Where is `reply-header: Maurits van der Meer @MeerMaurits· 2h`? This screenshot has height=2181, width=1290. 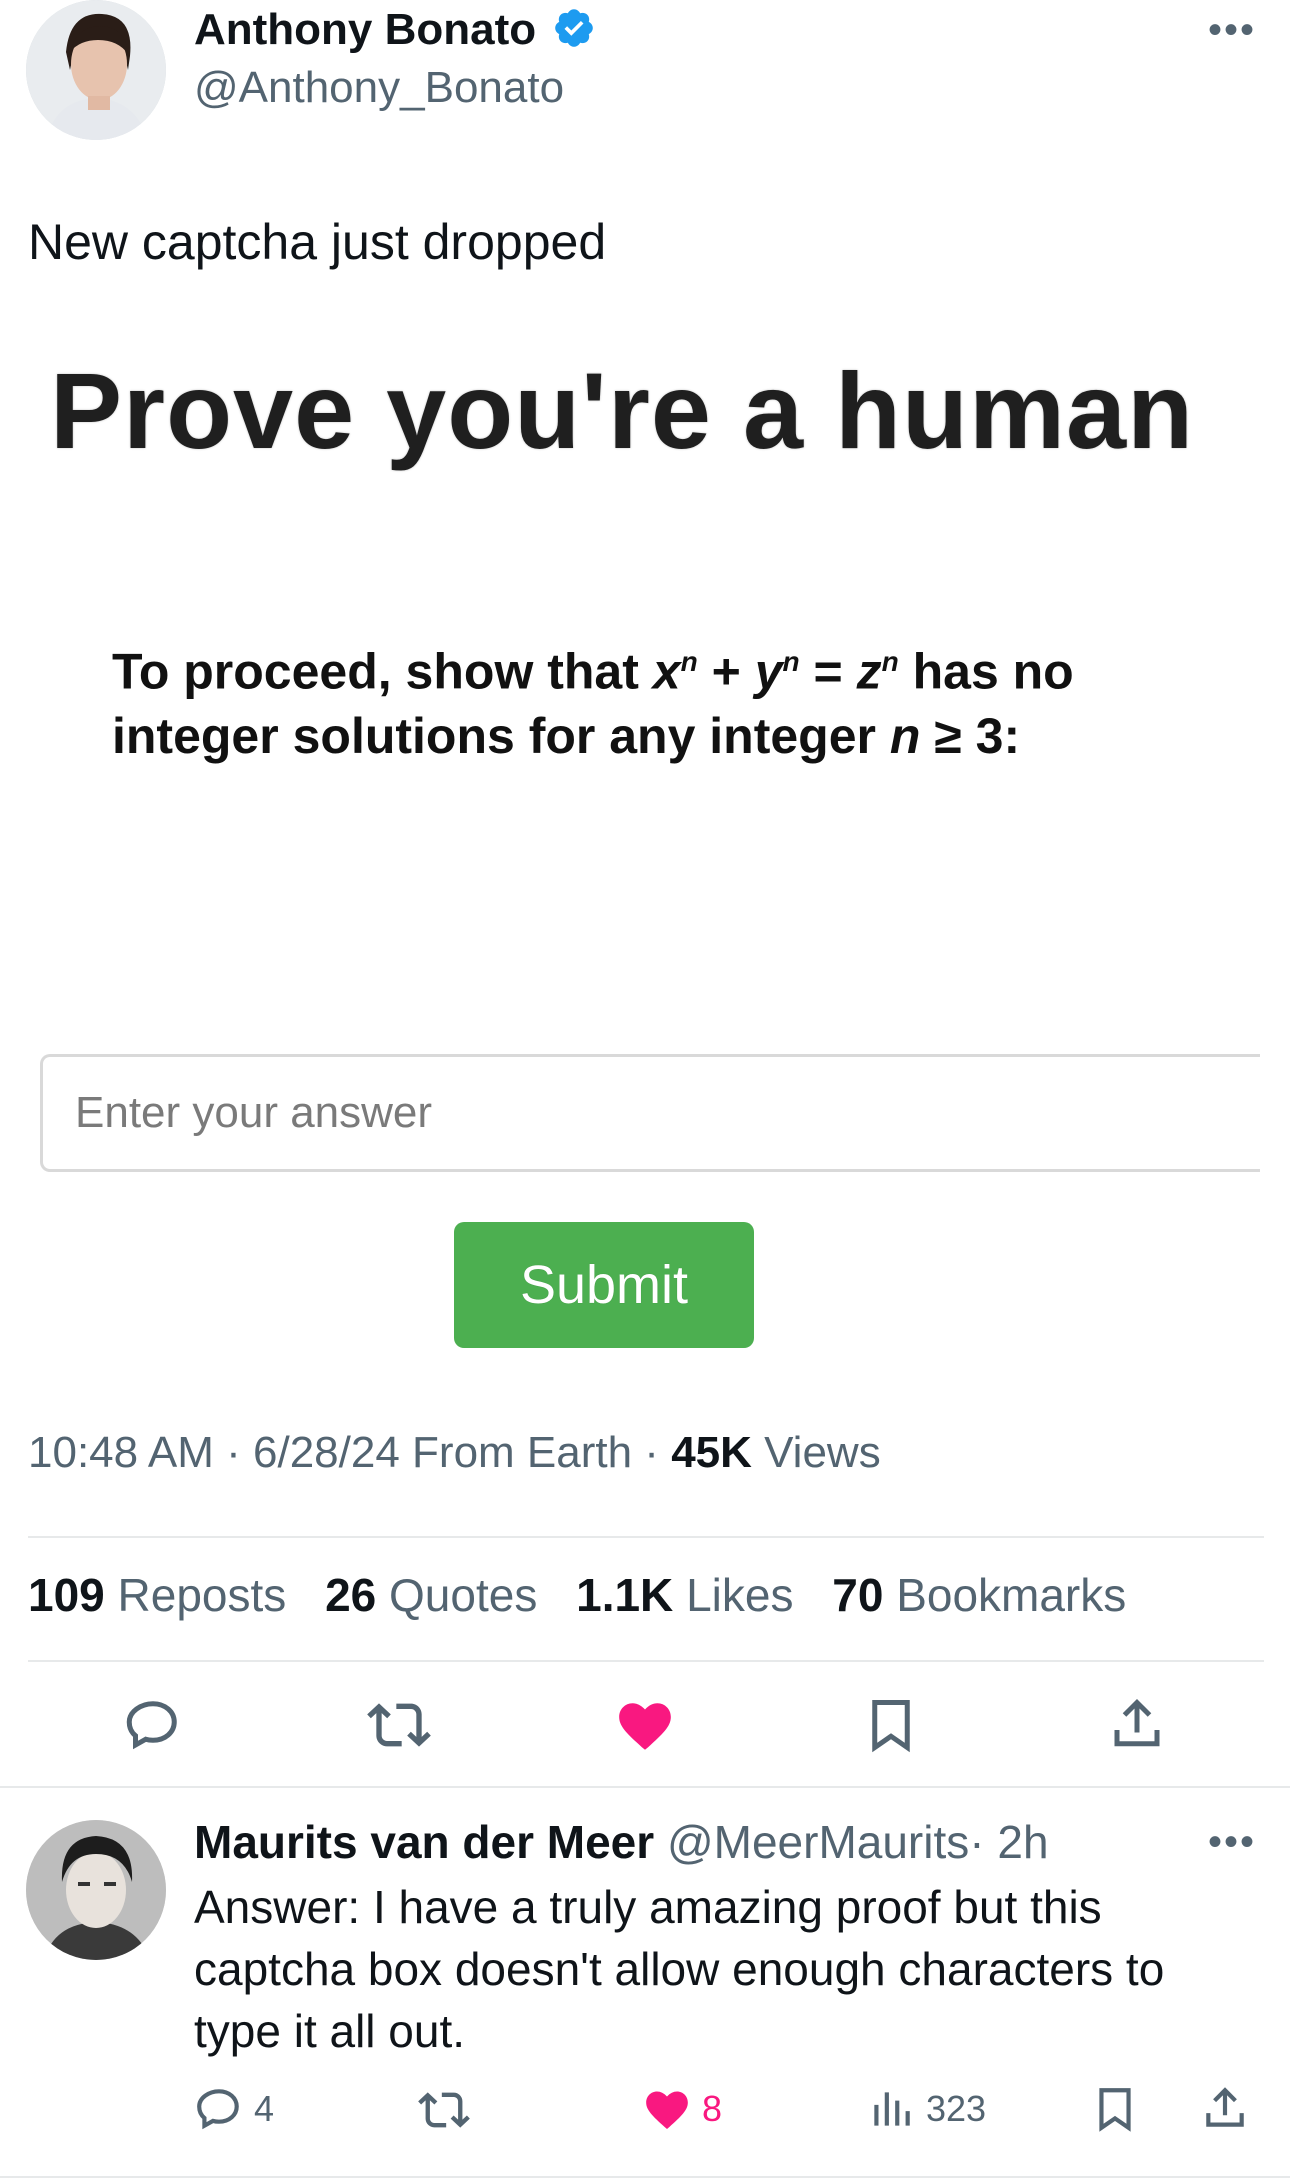
reply-header: Maurits van der Meer @MeerMaurits· 2h is located at coordinates (621, 1842).